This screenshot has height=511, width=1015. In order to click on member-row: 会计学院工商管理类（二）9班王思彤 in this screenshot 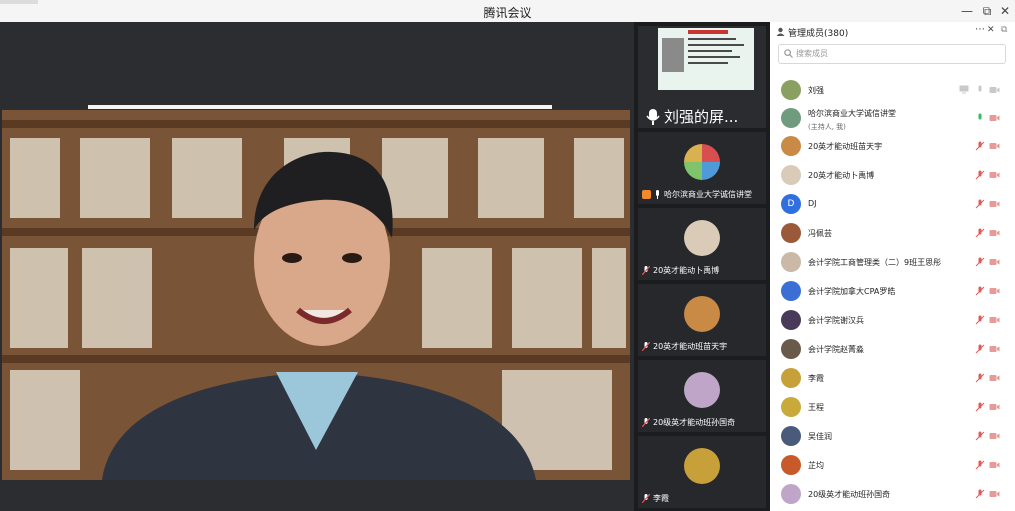, I will do `click(892, 262)`.